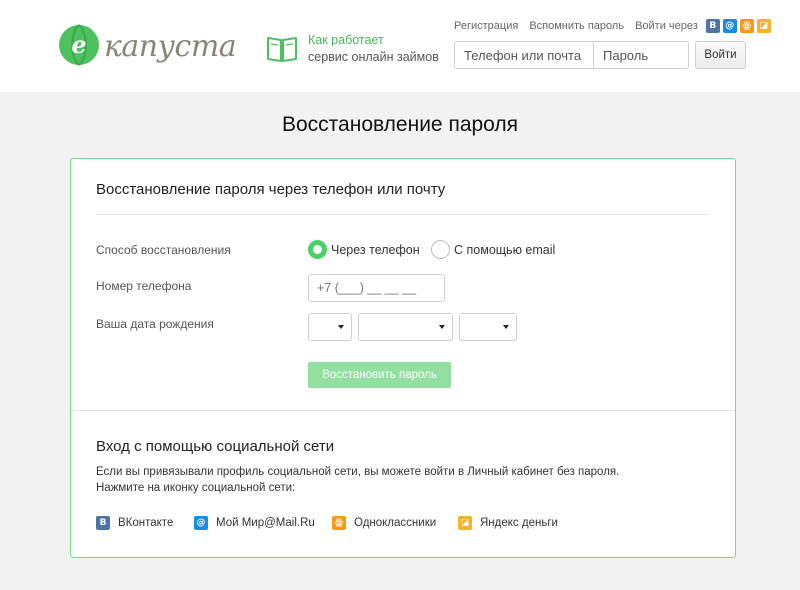 Image resolution: width=800 pixels, height=590 pixels. What do you see at coordinates (282, 49) in the screenshot?
I see `book-icon` at bounding box center [282, 49].